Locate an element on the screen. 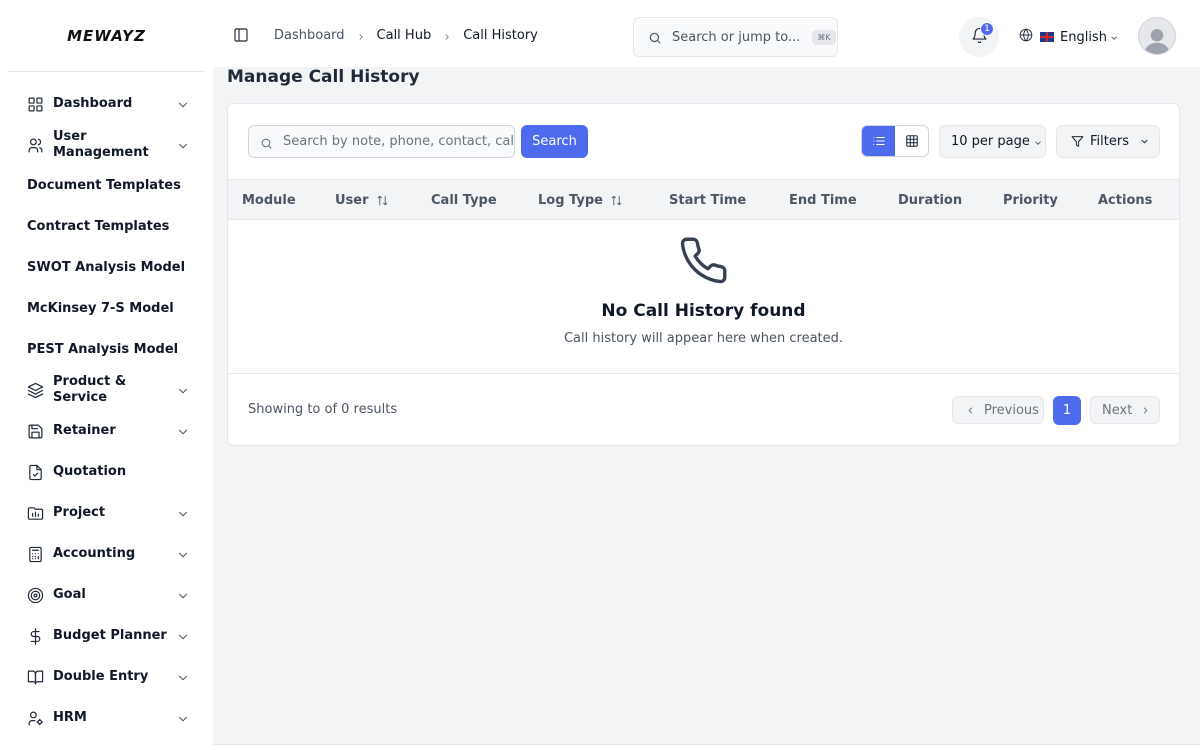  sidebar-item-retainer: Retainer is located at coordinates (106, 431).